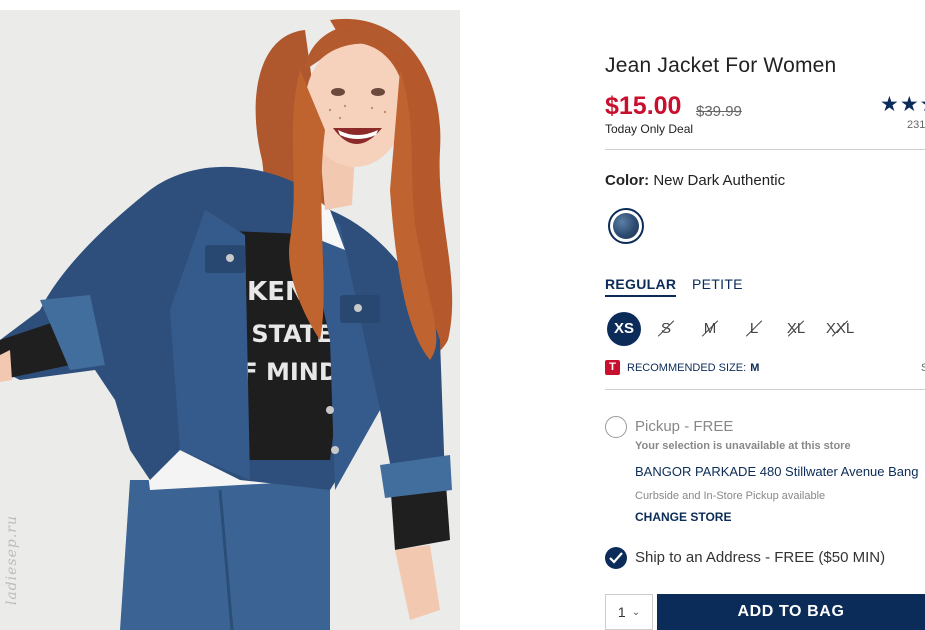 The image size is (925, 630). Describe the element at coordinates (636, 612) in the screenshot. I see `chevron-down-icon: ⌄` at that location.